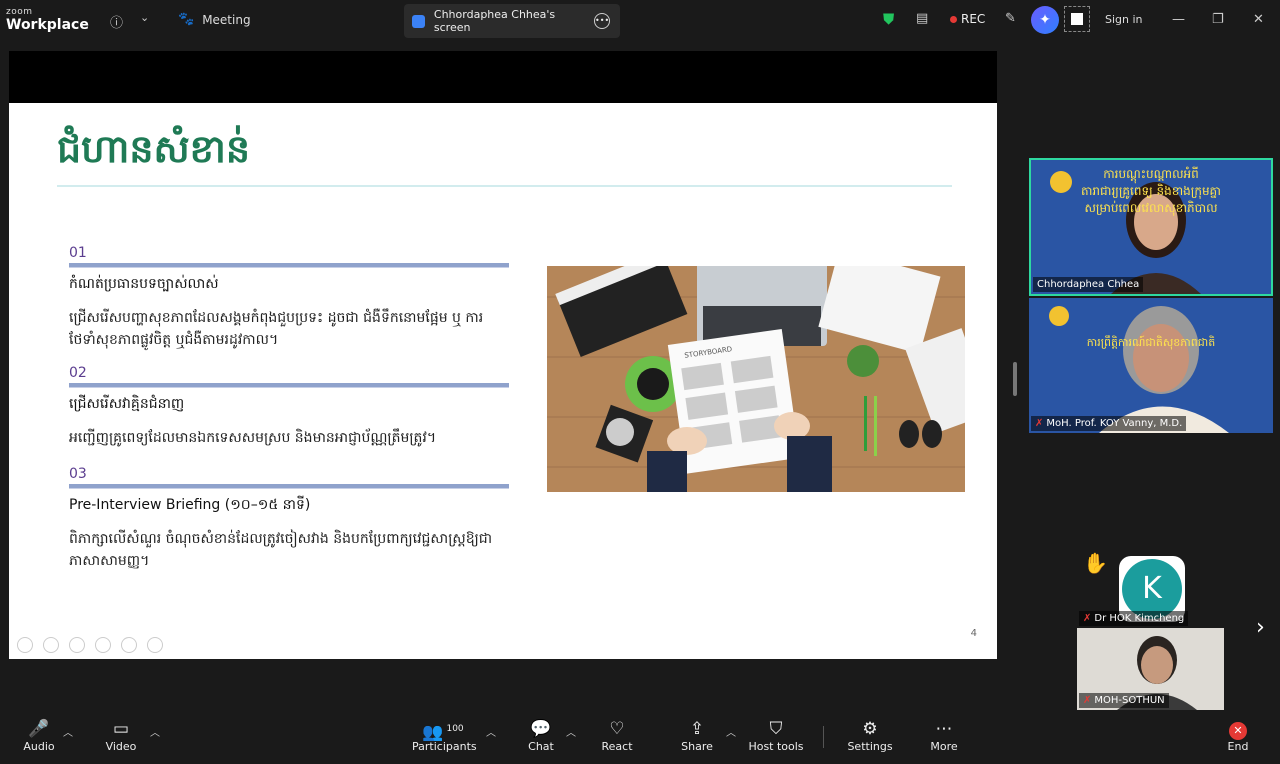 The height and width of the screenshot is (764, 1280). What do you see at coordinates (443, 732) in the screenshot?
I see `participants-icon: 👥 100` at bounding box center [443, 732].